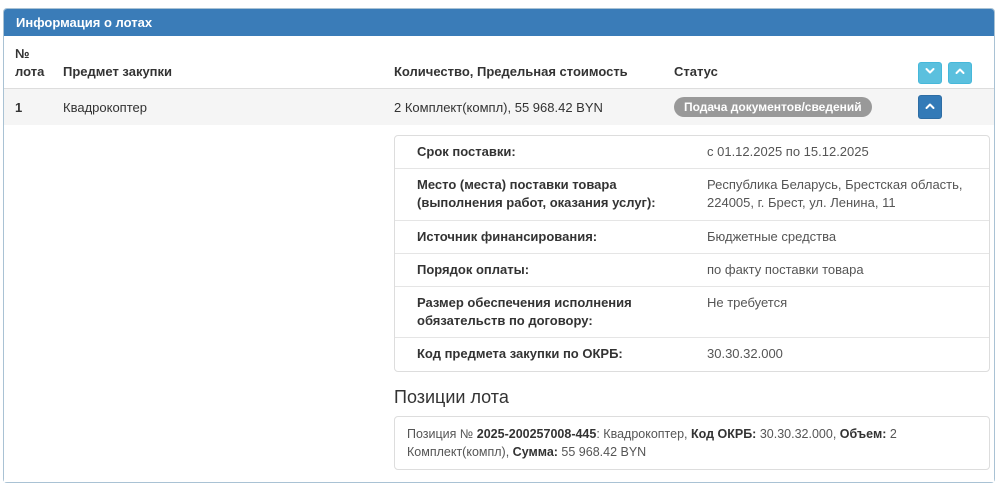  Describe the element at coordinates (848, 311) in the screenshot. I see `detail-value: Не требуется` at that location.